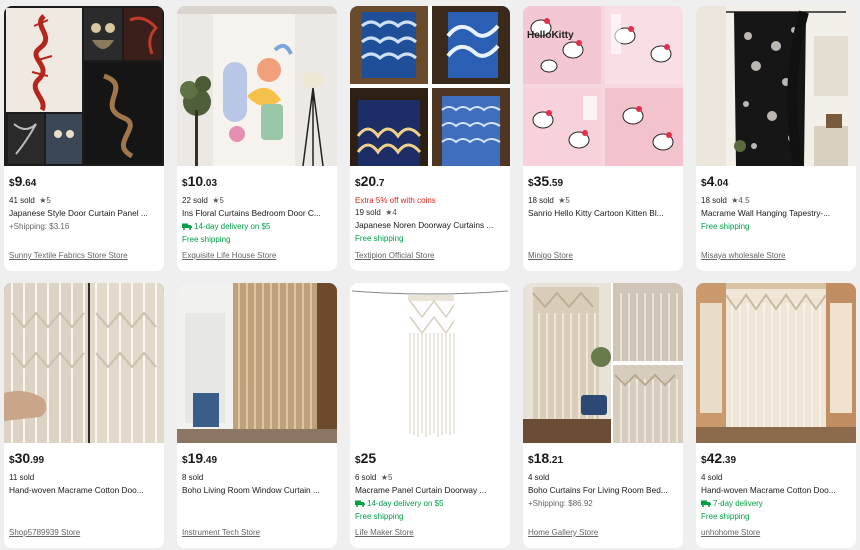  What do you see at coordinates (430, 478) in the screenshot?
I see `sales-rating: 6 sold ★5` at bounding box center [430, 478].